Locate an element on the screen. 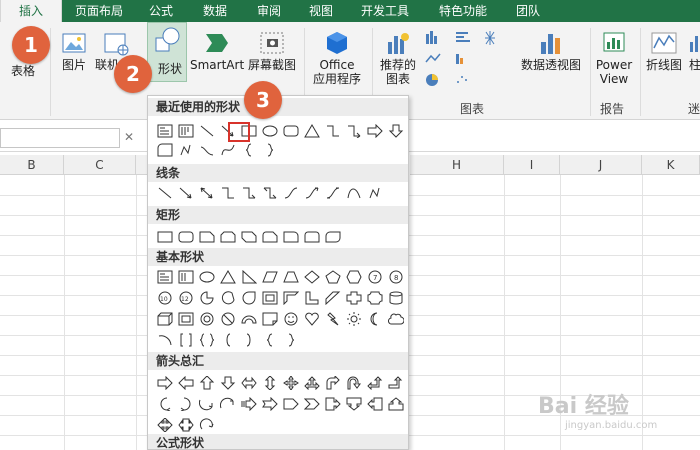 The height and width of the screenshot is (450, 700). circular-arrow-icon is located at coordinates (206, 425).